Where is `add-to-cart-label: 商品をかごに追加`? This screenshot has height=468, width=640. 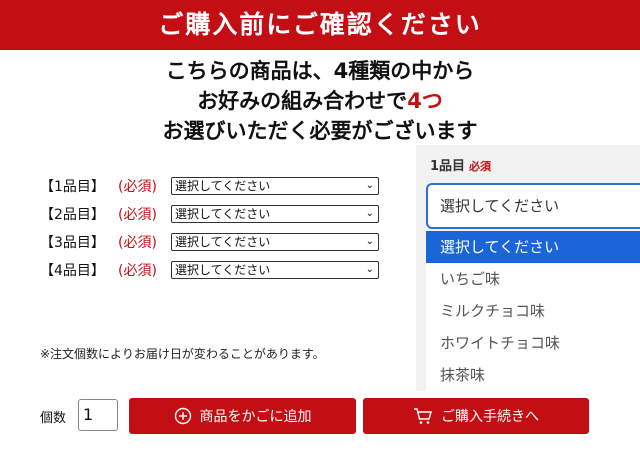 add-to-cart-label: 商品をかごに追加 is located at coordinates (255, 417).